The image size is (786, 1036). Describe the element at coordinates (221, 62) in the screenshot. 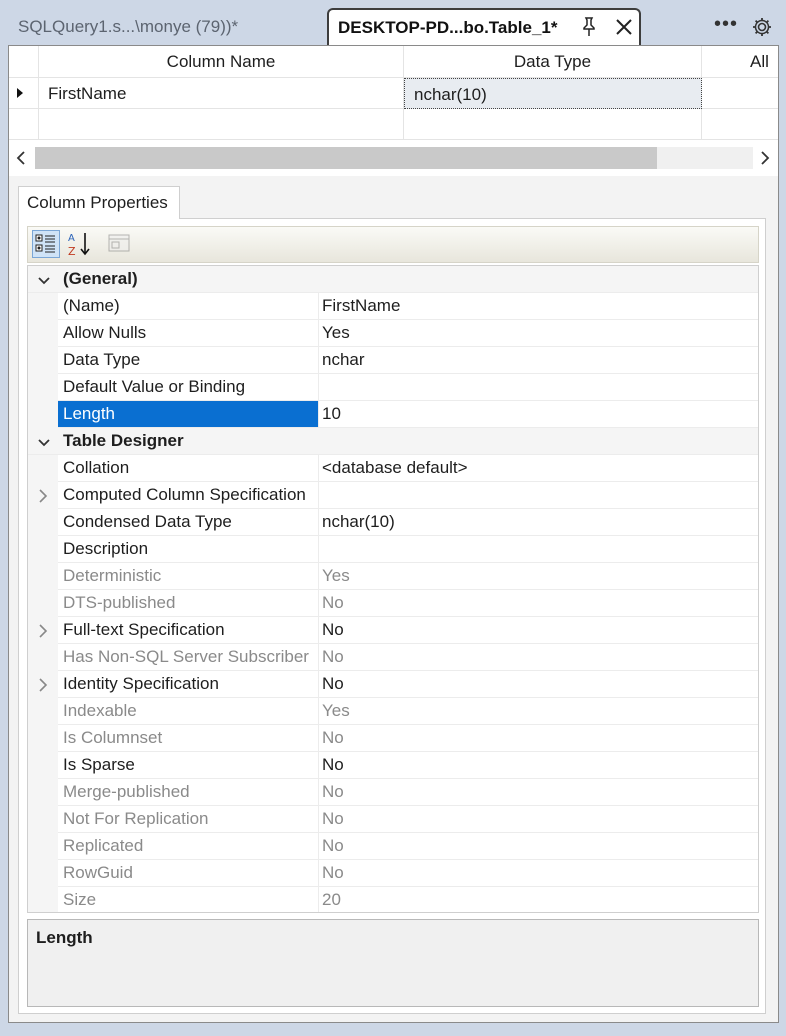

I see `column-name-header: Column Name` at that location.